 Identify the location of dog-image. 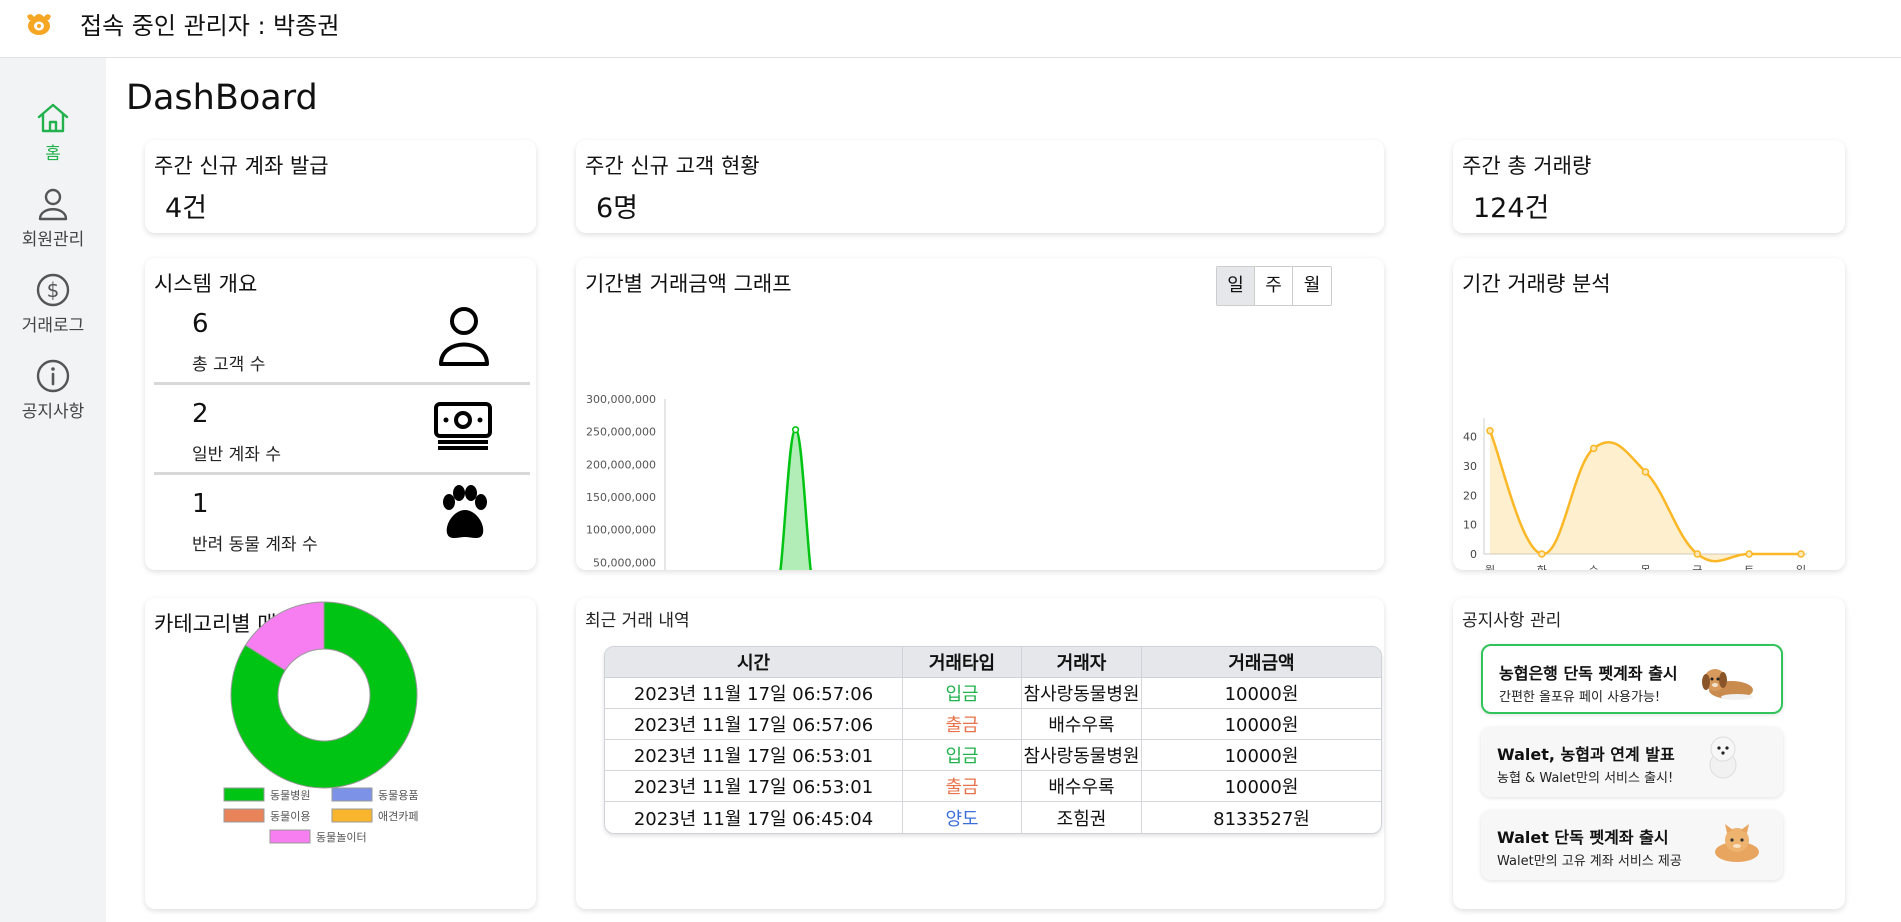
(1727, 684).